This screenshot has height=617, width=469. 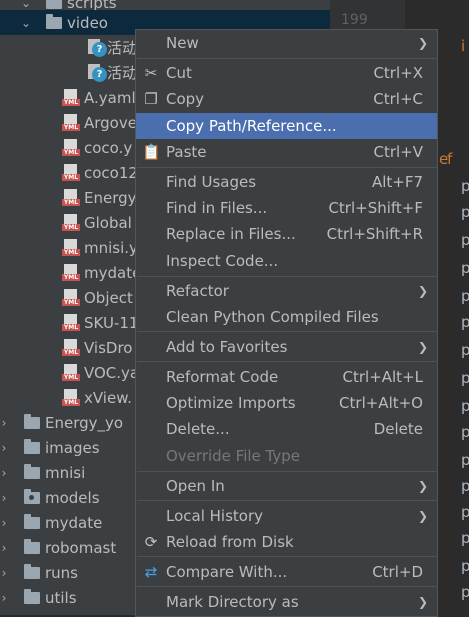 I want to click on menu-item-reload-from-disk: ⟳ Reload from Disk, so click(x=286, y=542).